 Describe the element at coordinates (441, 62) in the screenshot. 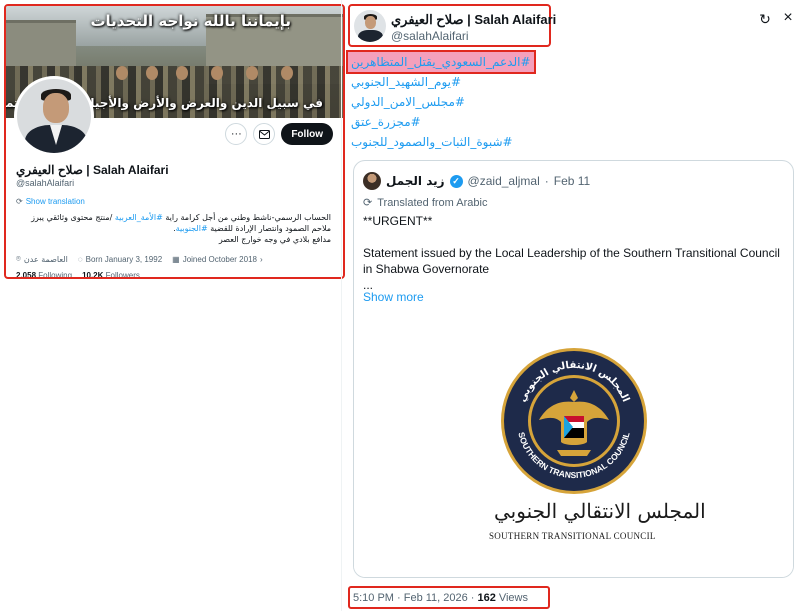

I see `hashtag-link: #الدعم_السعودي_يقتل_المتظاهرين` at that location.